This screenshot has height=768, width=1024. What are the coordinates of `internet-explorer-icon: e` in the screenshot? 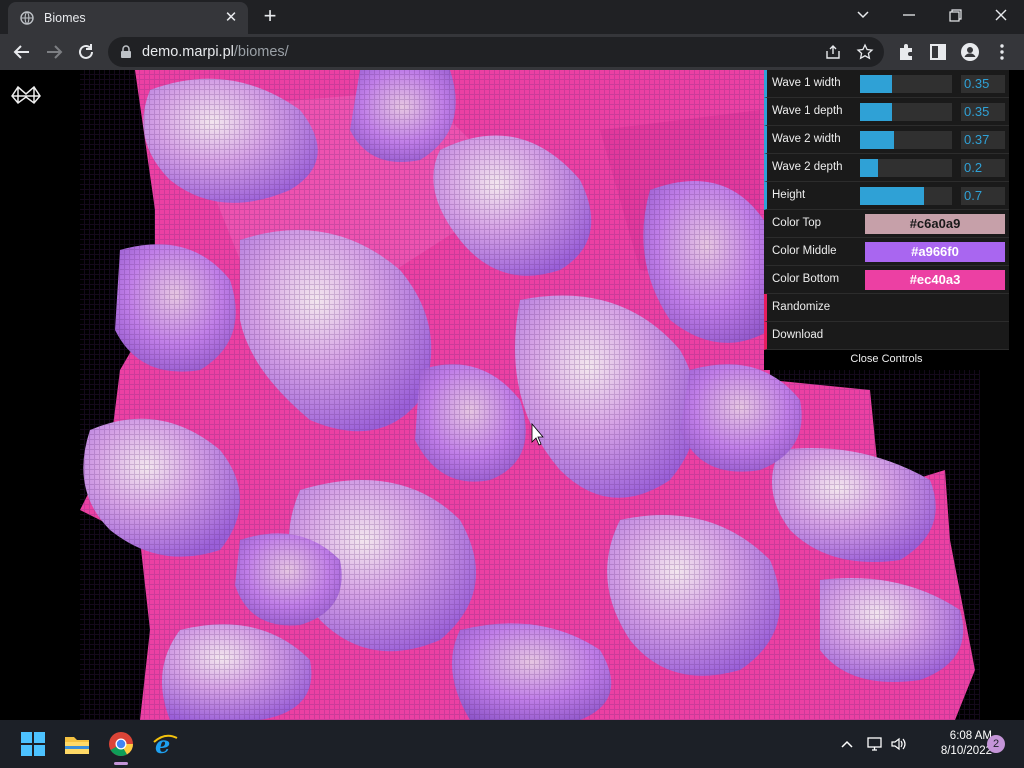 It's located at (165, 744).